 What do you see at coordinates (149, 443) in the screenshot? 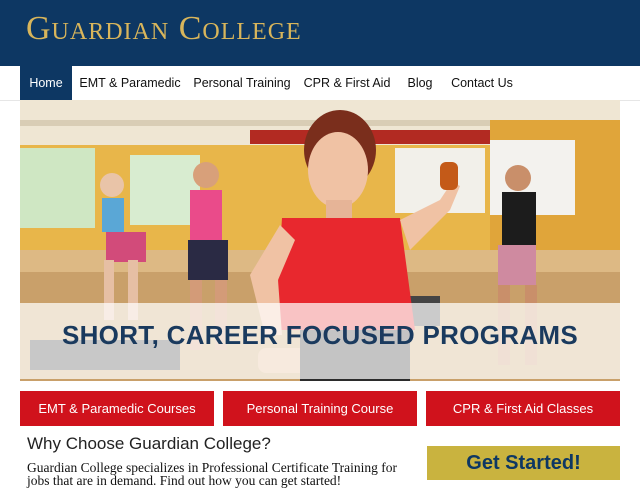
I see `section-heading: Why Choose Guardian College?` at bounding box center [149, 443].